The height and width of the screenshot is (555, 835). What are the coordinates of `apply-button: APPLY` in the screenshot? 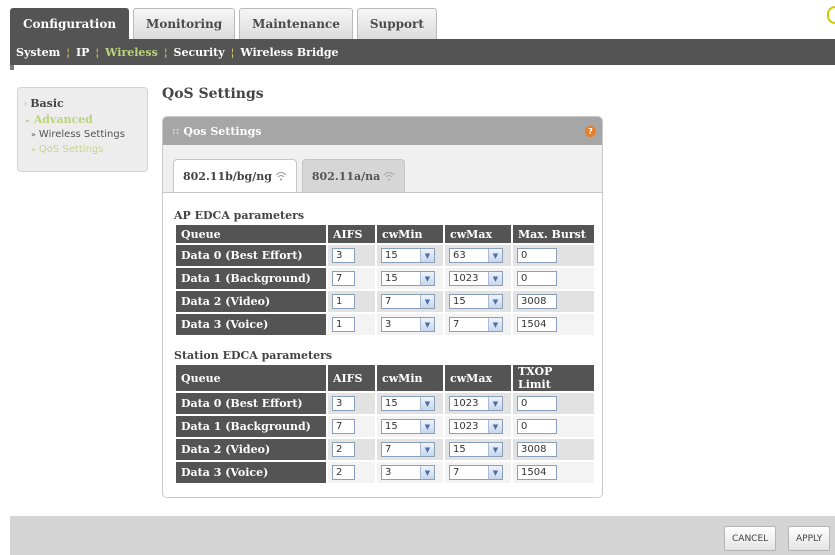 It's located at (809, 538).